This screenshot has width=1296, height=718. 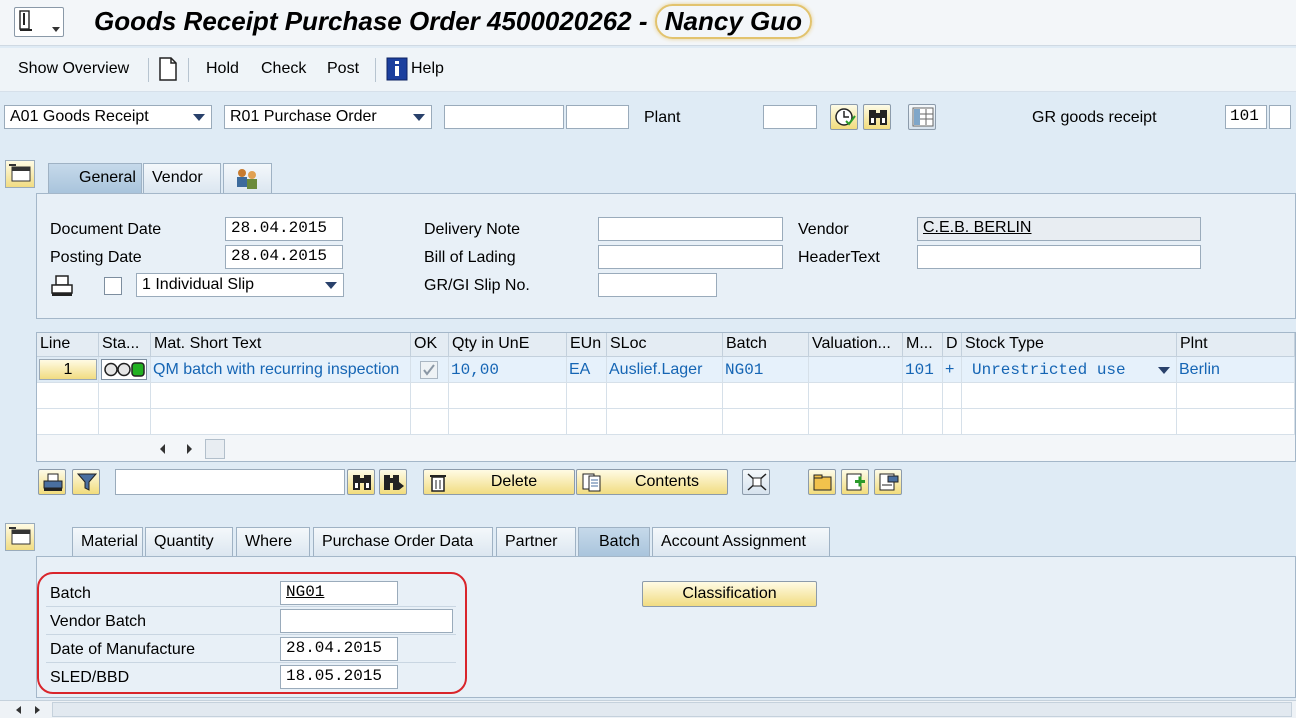 I want to click on find-next-icon, so click(x=394, y=482).